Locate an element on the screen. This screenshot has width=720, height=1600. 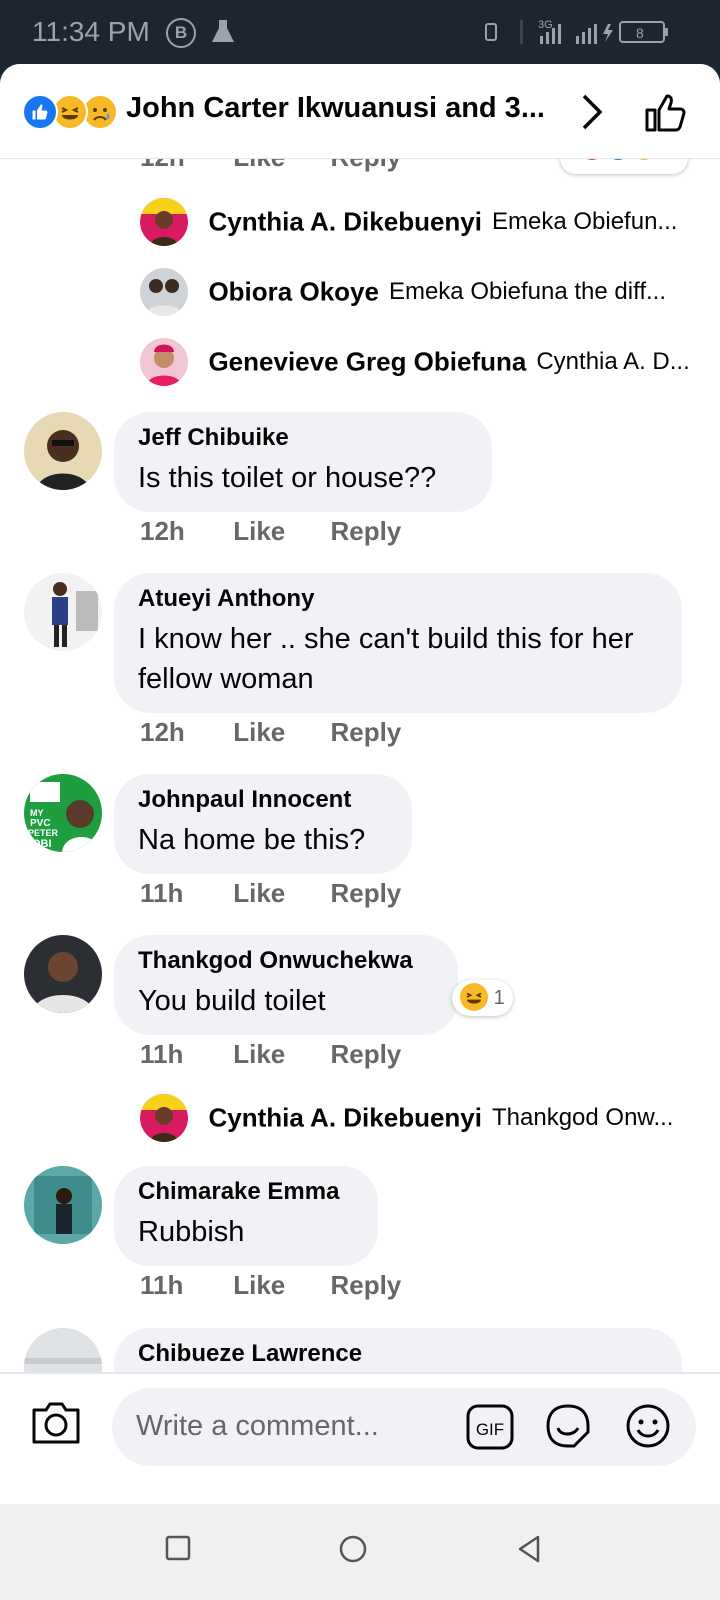
status-icons: 3G 8 is located at coordinates (576, 31).